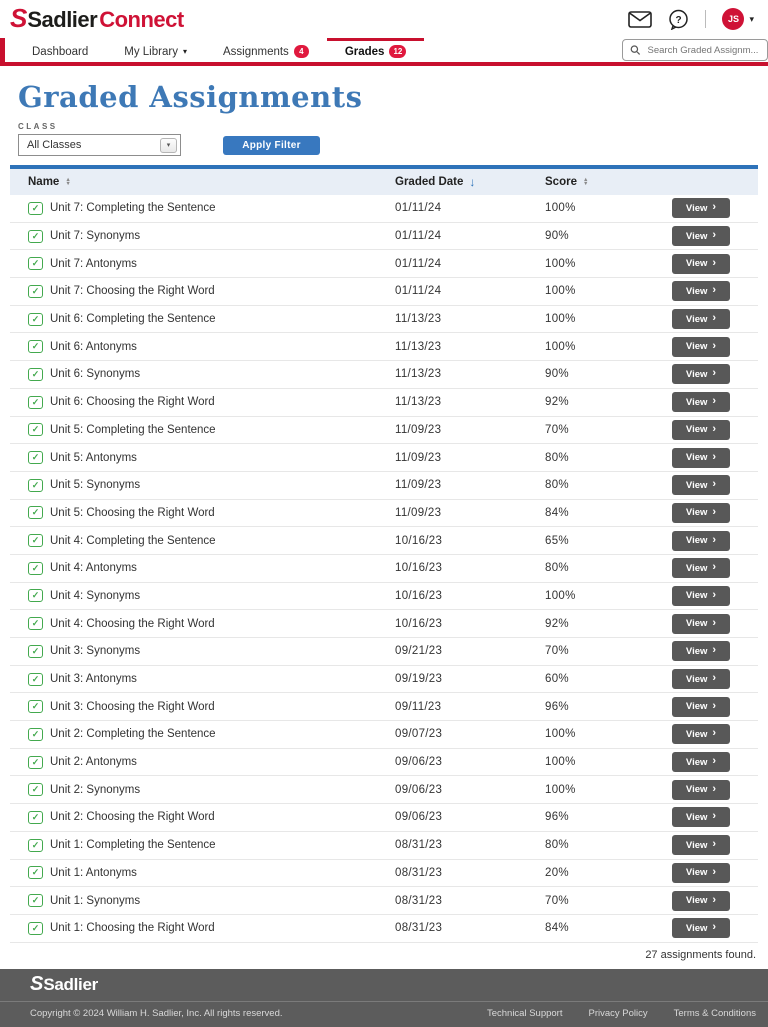  Describe the element at coordinates (64, 984) in the screenshot. I see `sadlier-footer-logo: S Sadlier` at that location.